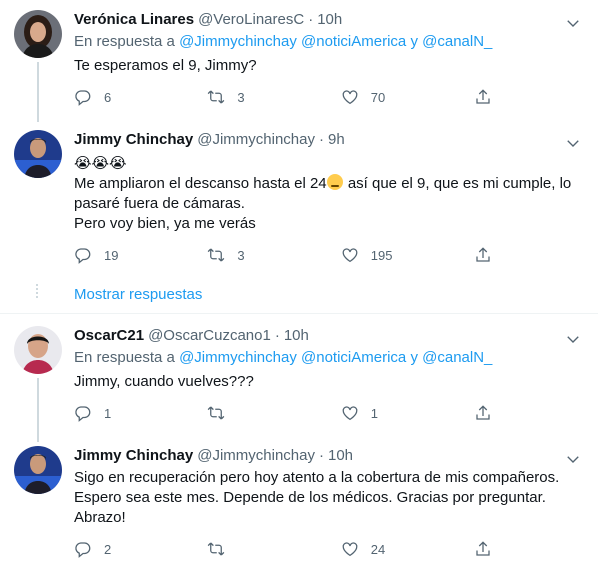 The height and width of the screenshot is (575, 598). Describe the element at coordinates (378, 549) in the screenshot. I see `like-count: 24` at that location.